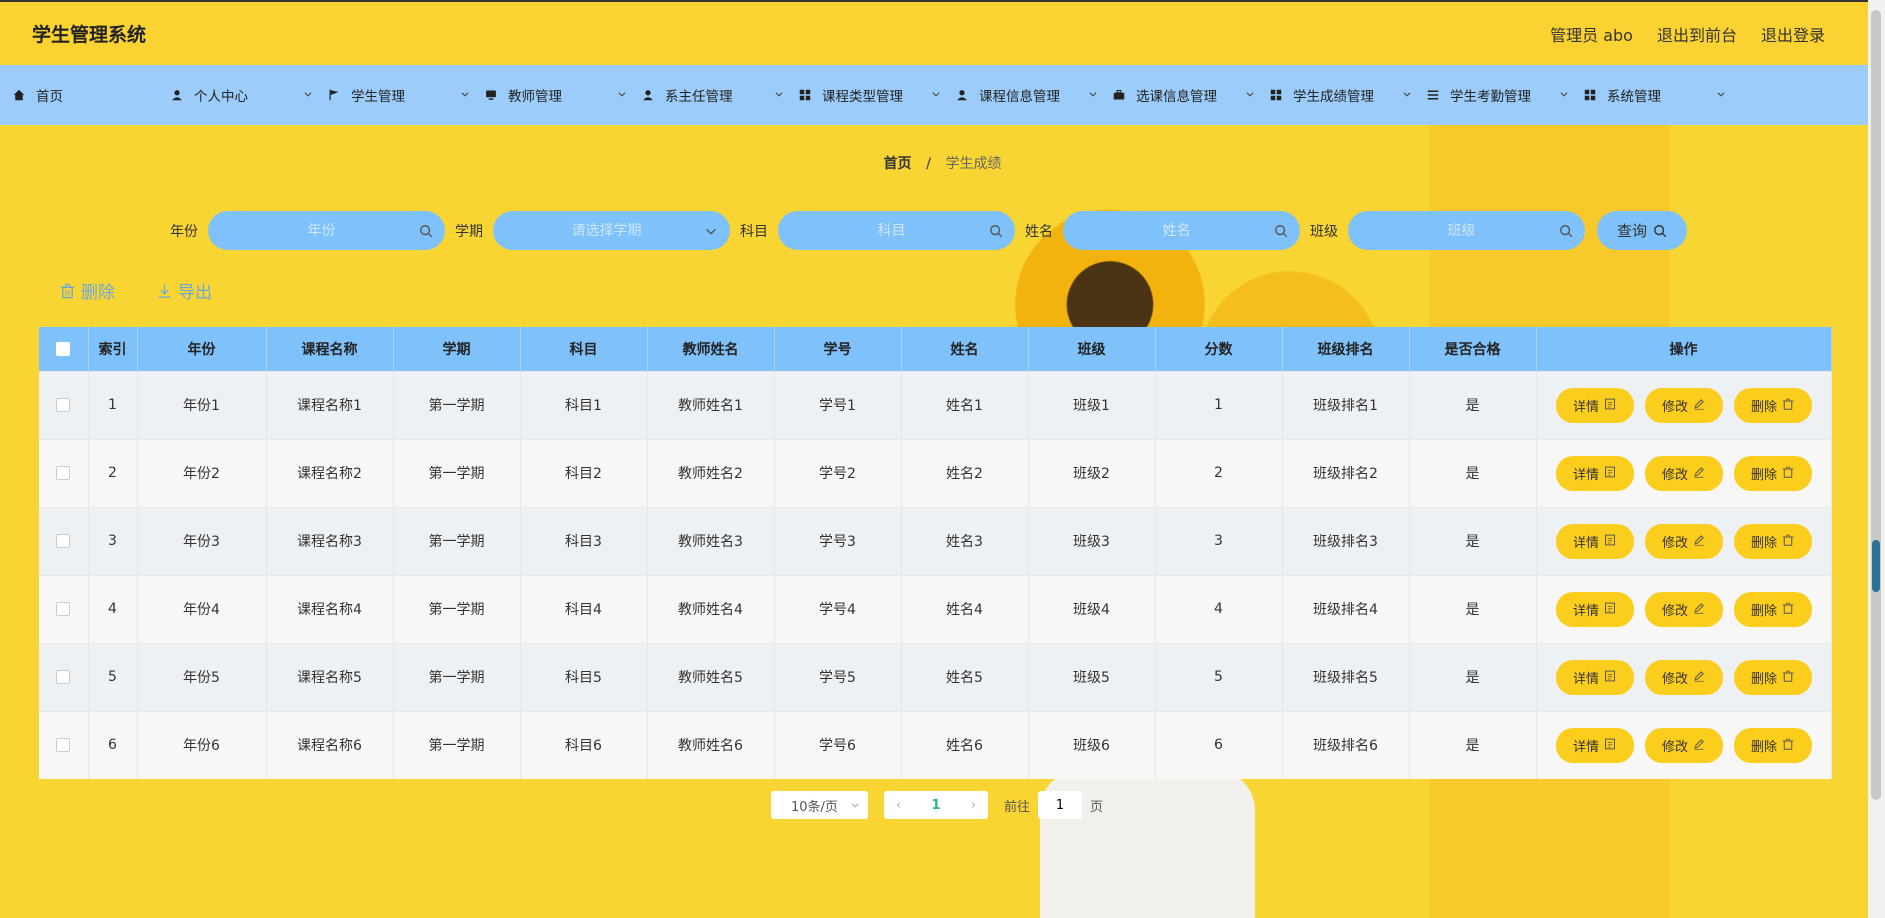  I want to click on bulk-actions: 删除 导出, so click(972, 290).